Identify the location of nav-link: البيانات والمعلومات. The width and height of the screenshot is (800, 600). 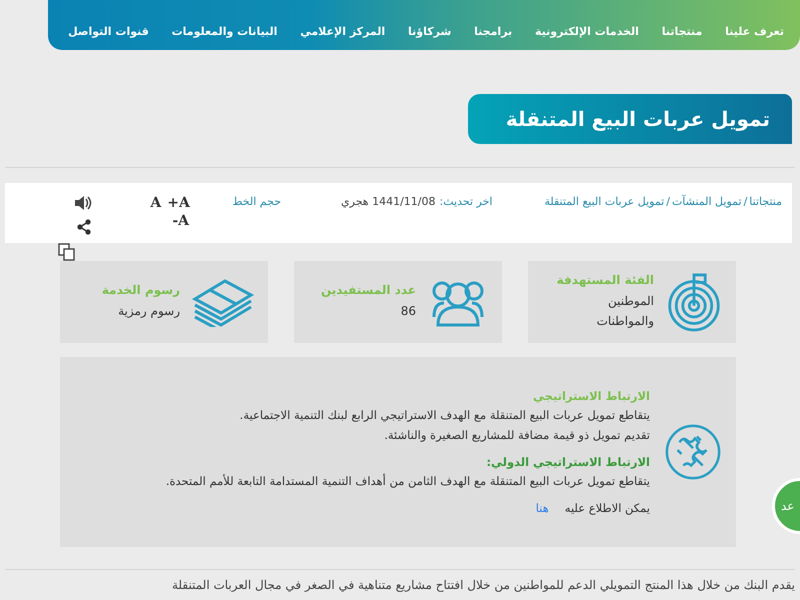
(225, 31).